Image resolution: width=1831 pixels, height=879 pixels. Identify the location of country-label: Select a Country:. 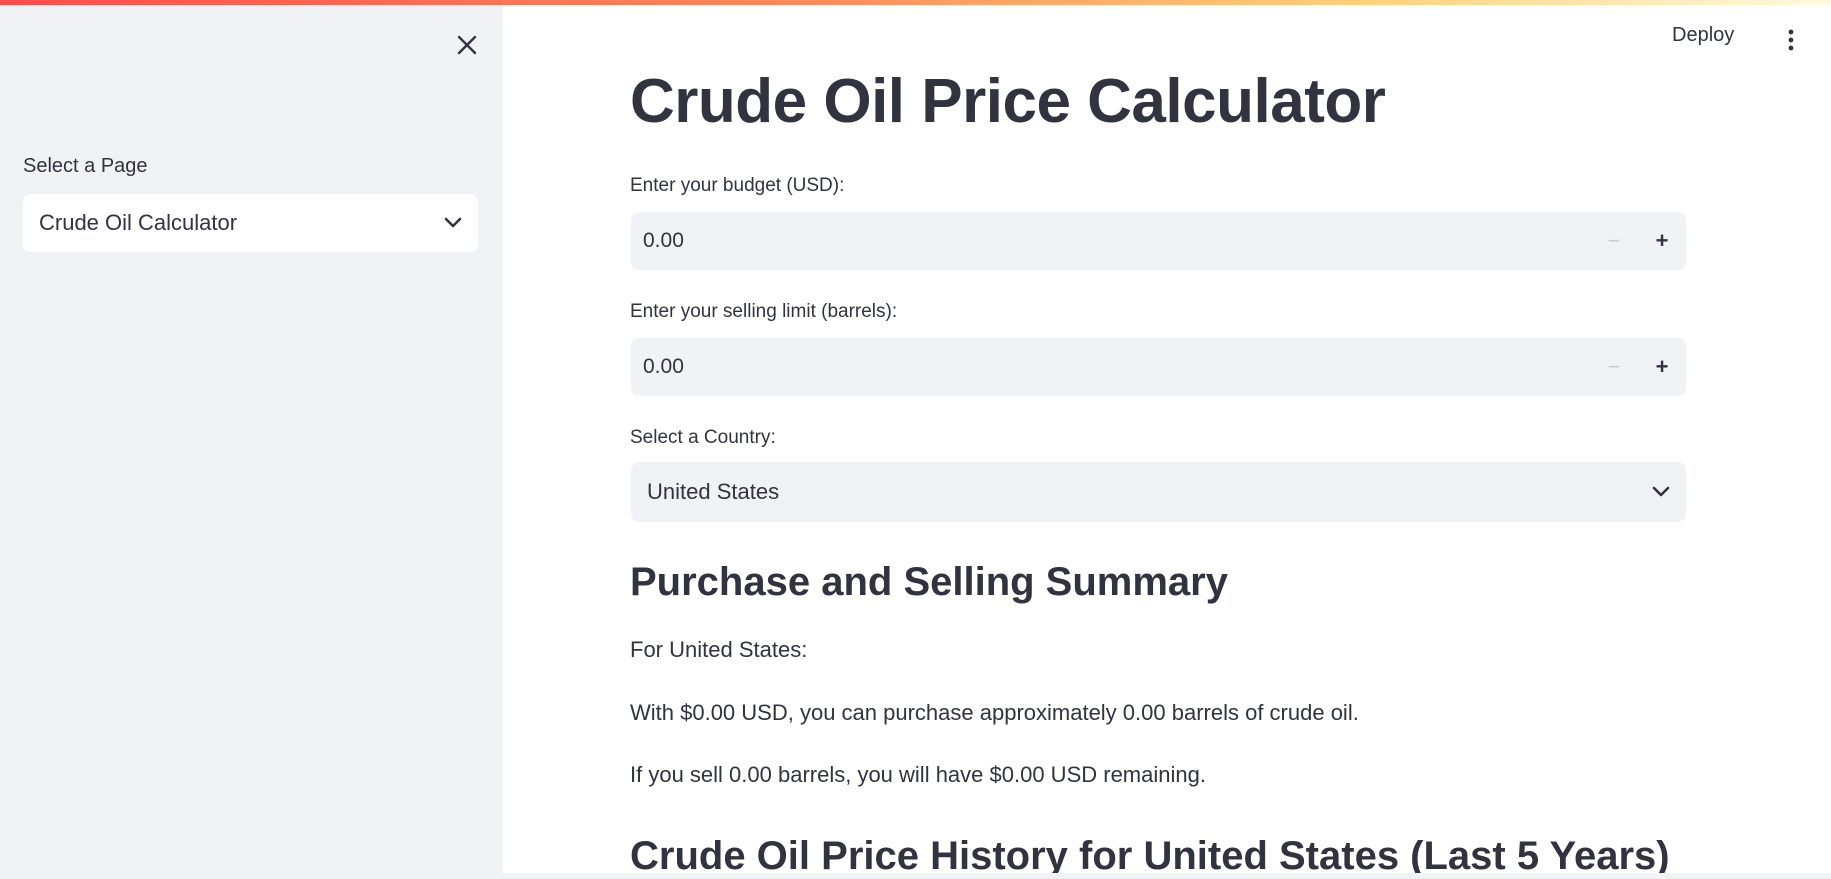
(703, 437).